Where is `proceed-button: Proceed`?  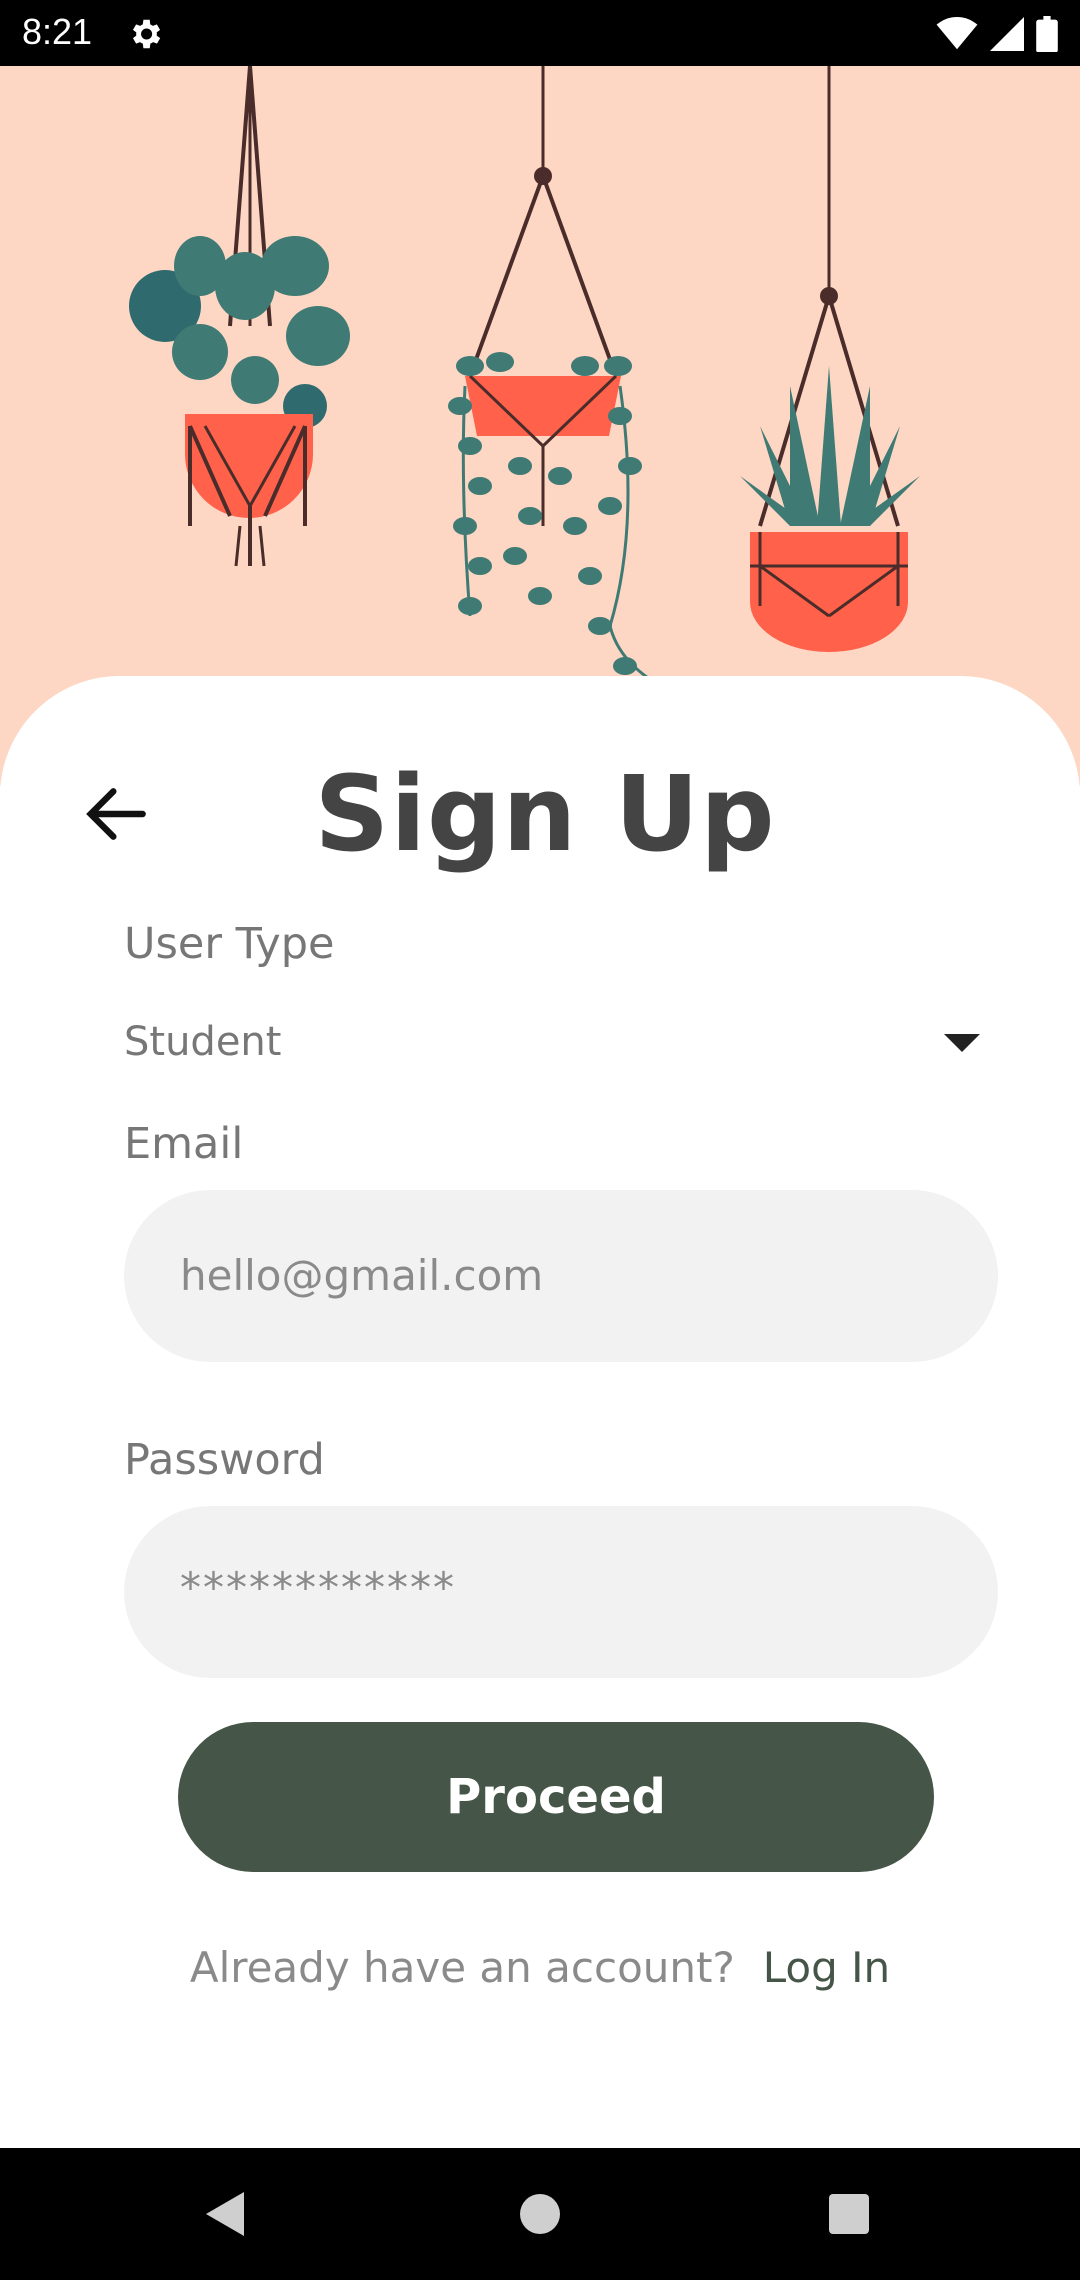
proceed-button: Proceed is located at coordinates (556, 1797).